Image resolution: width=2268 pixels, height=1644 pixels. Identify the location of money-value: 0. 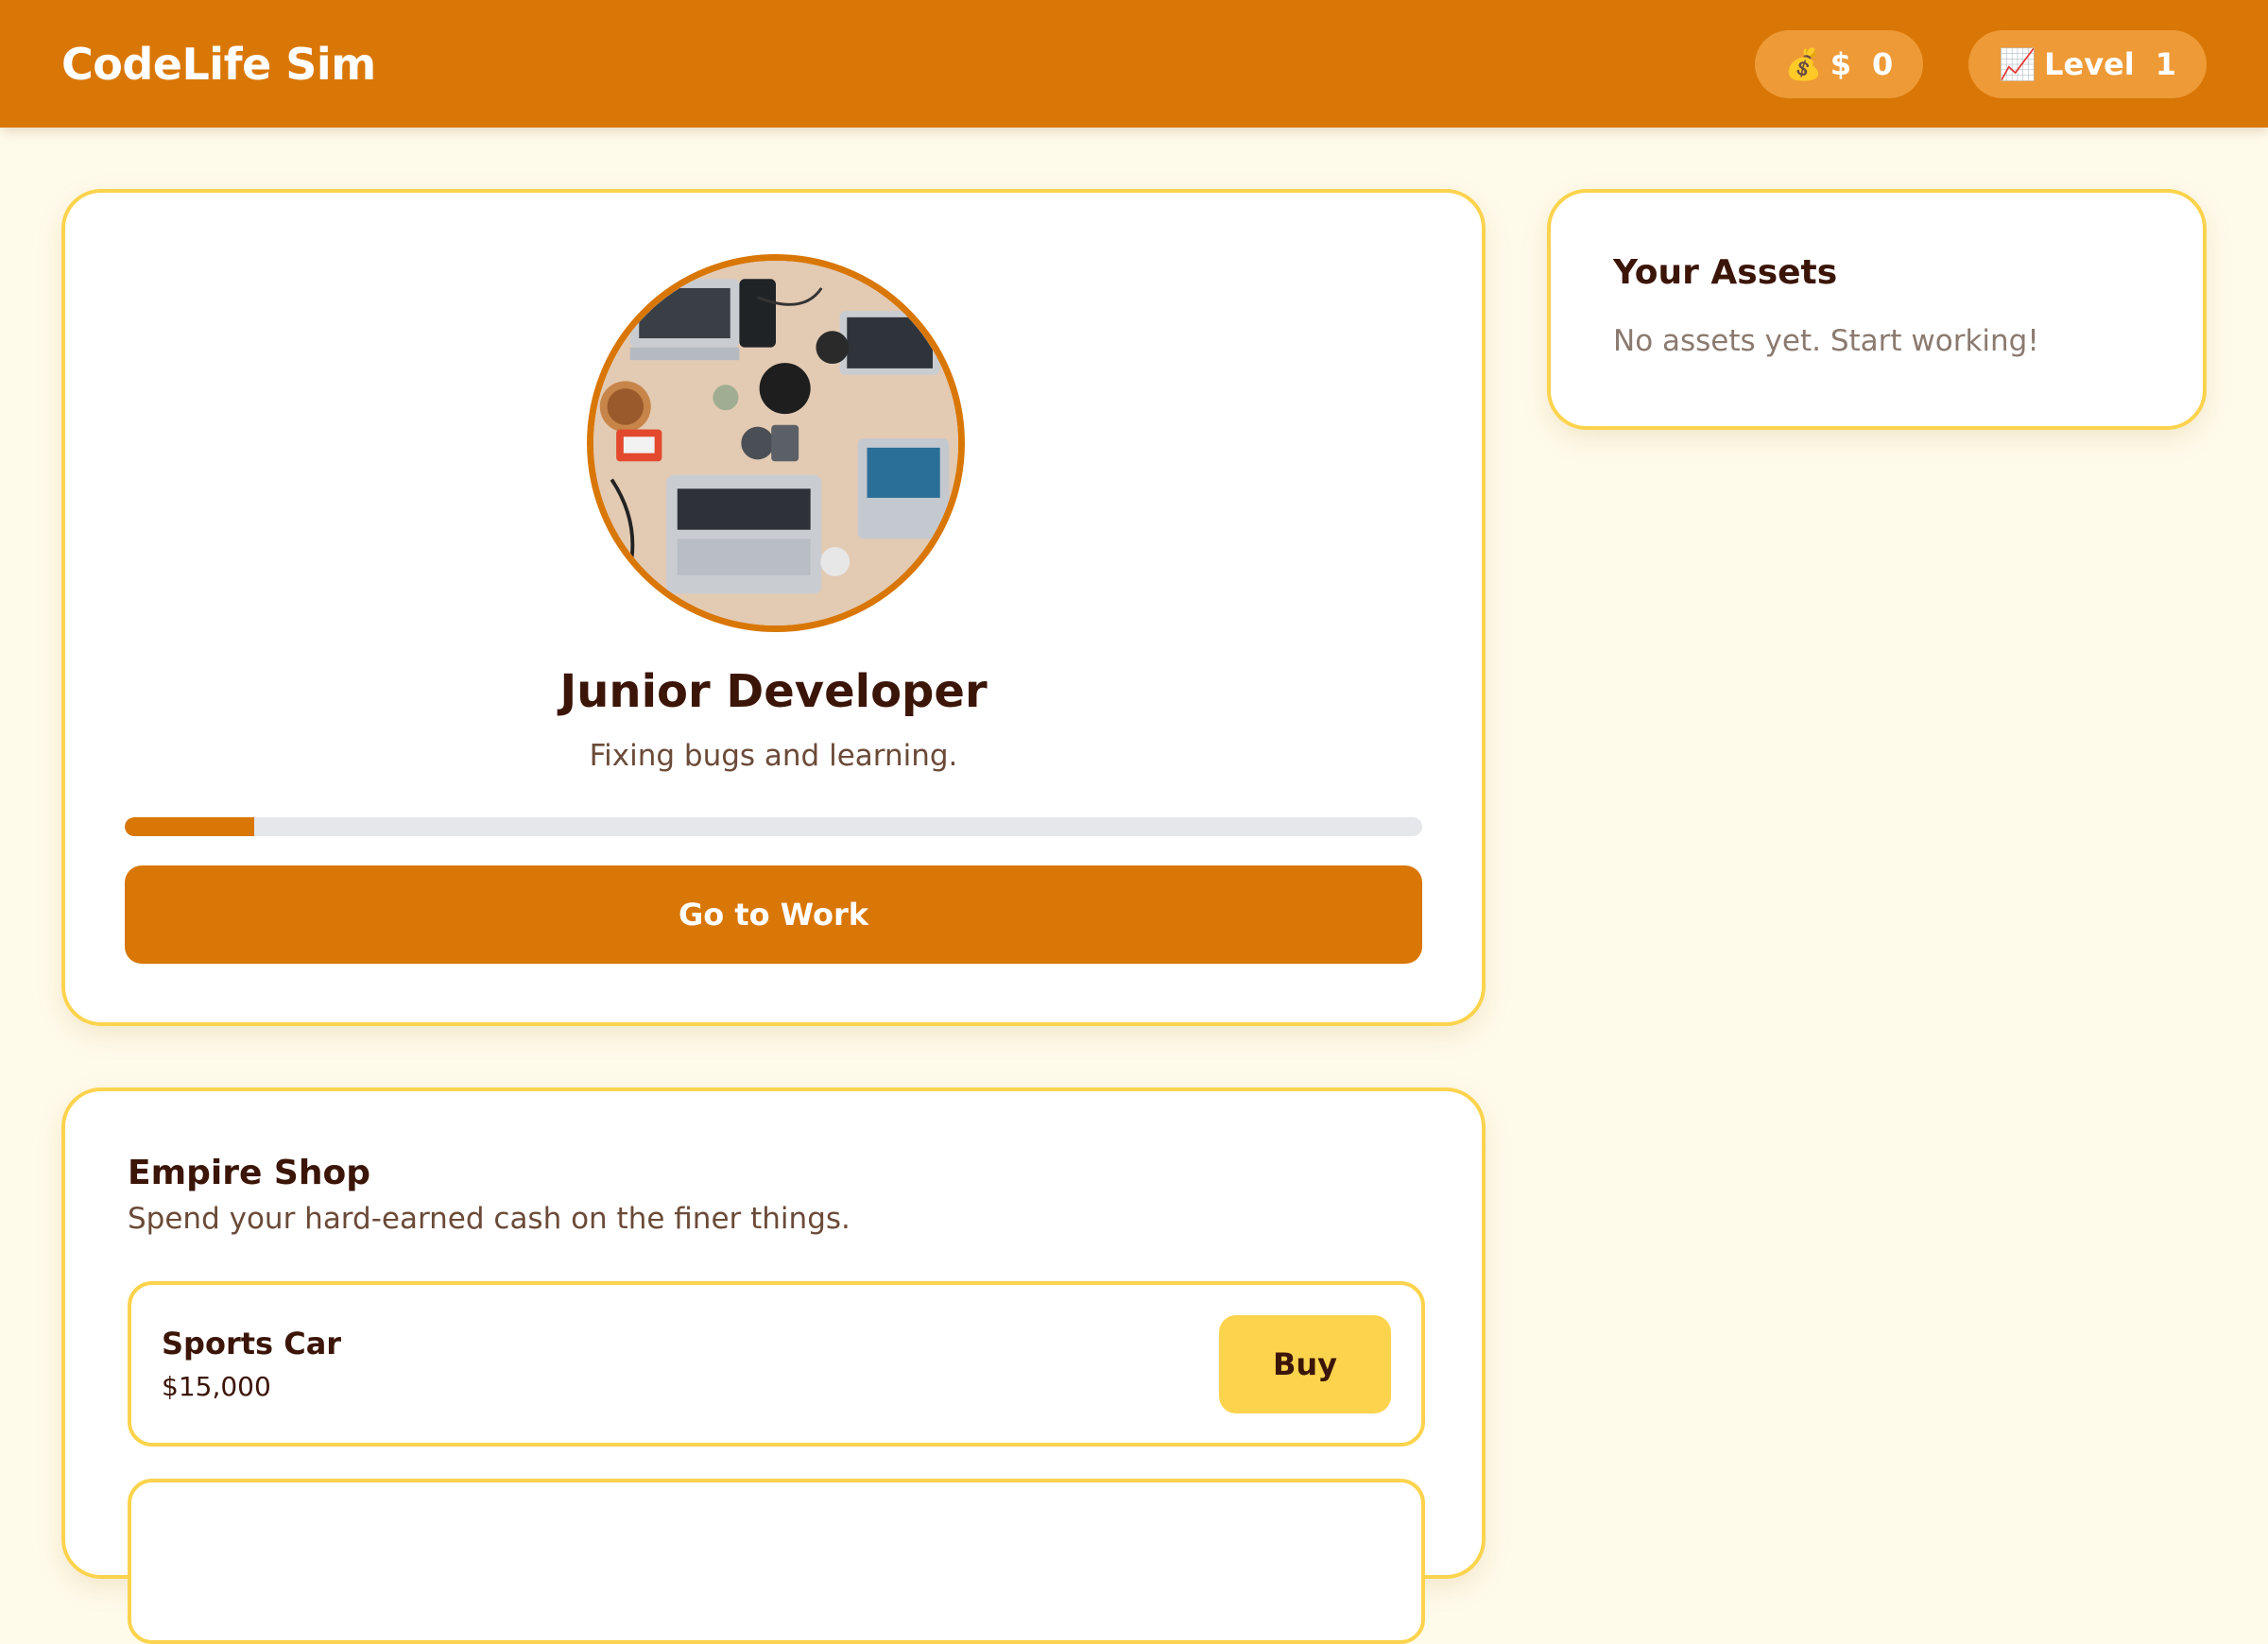
(1883, 63).